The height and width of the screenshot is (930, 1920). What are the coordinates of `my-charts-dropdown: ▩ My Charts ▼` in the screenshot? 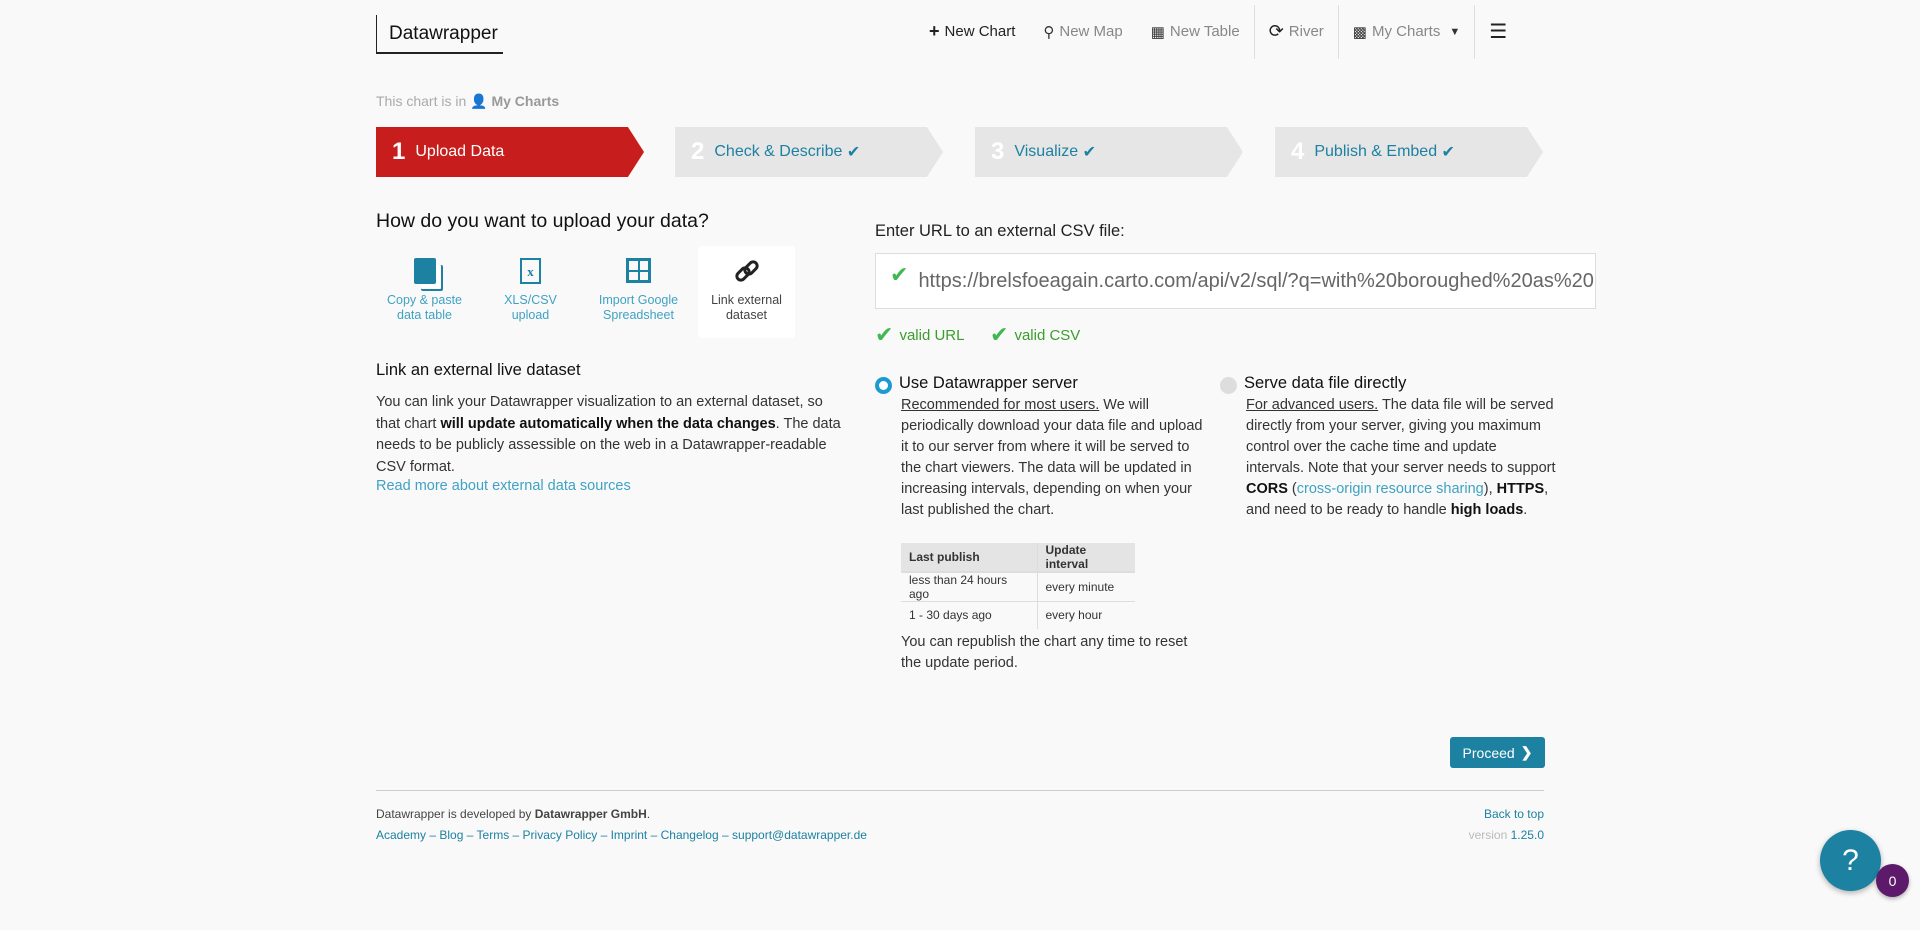 It's located at (1405, 31).